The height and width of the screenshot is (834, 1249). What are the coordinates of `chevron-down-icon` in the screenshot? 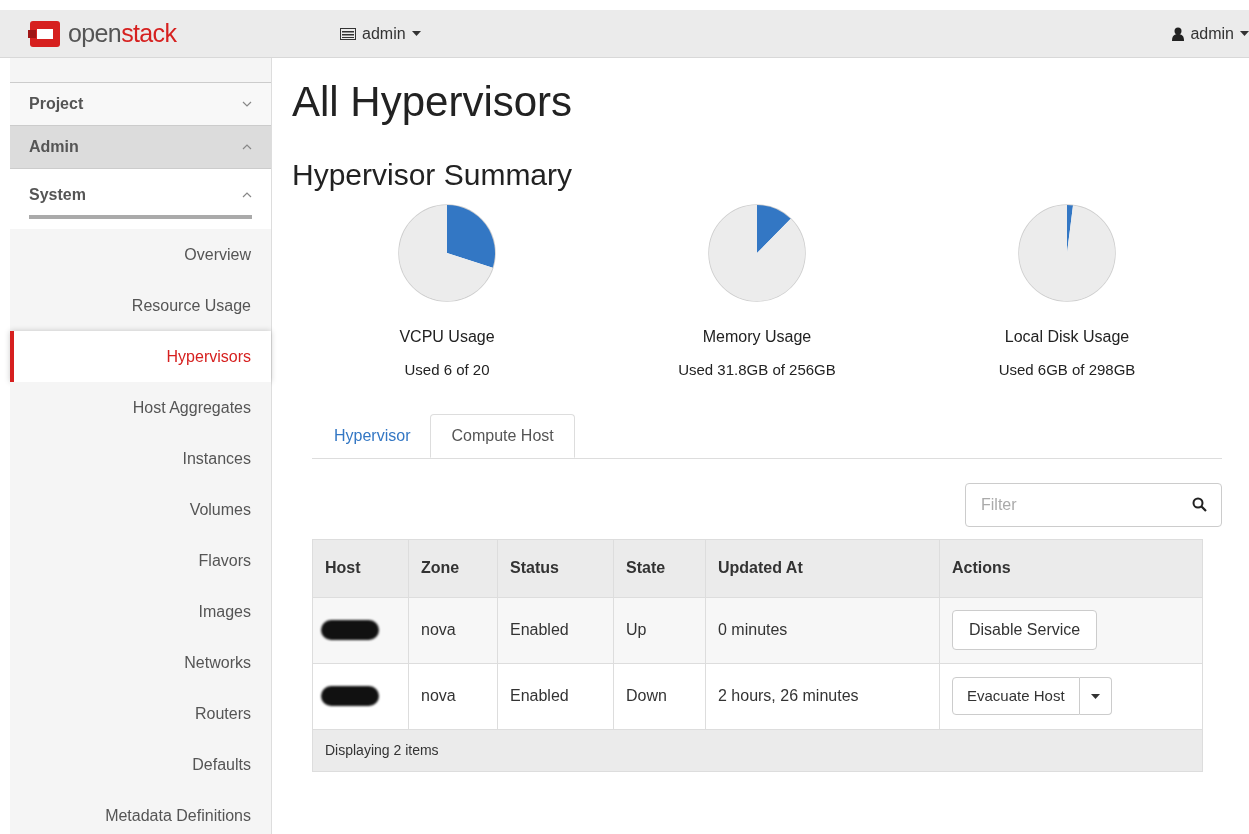 It's located at (247, 104).